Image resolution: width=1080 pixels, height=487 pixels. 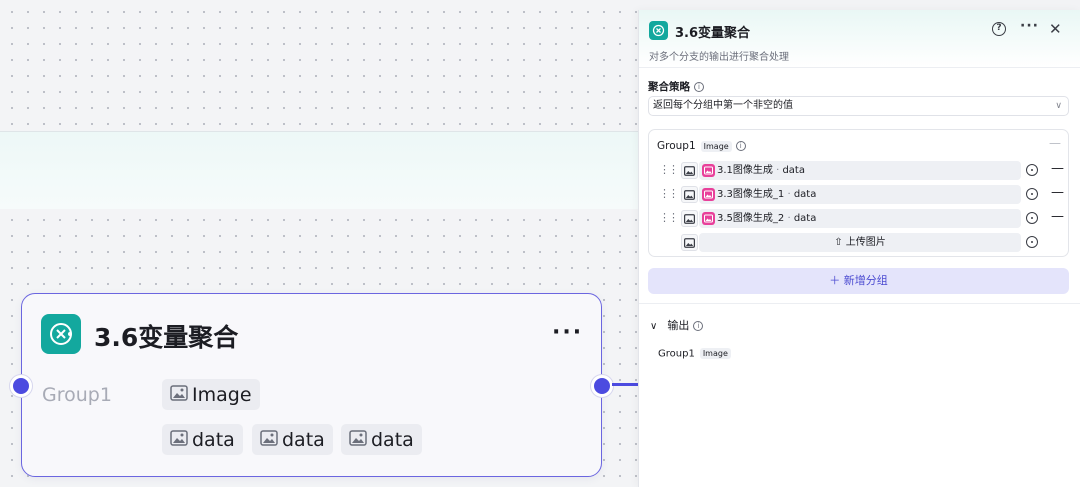 What do you see at coordinates (626, 384) in the screenshot?
I see `output-edge` at bounding box center [626, 384].